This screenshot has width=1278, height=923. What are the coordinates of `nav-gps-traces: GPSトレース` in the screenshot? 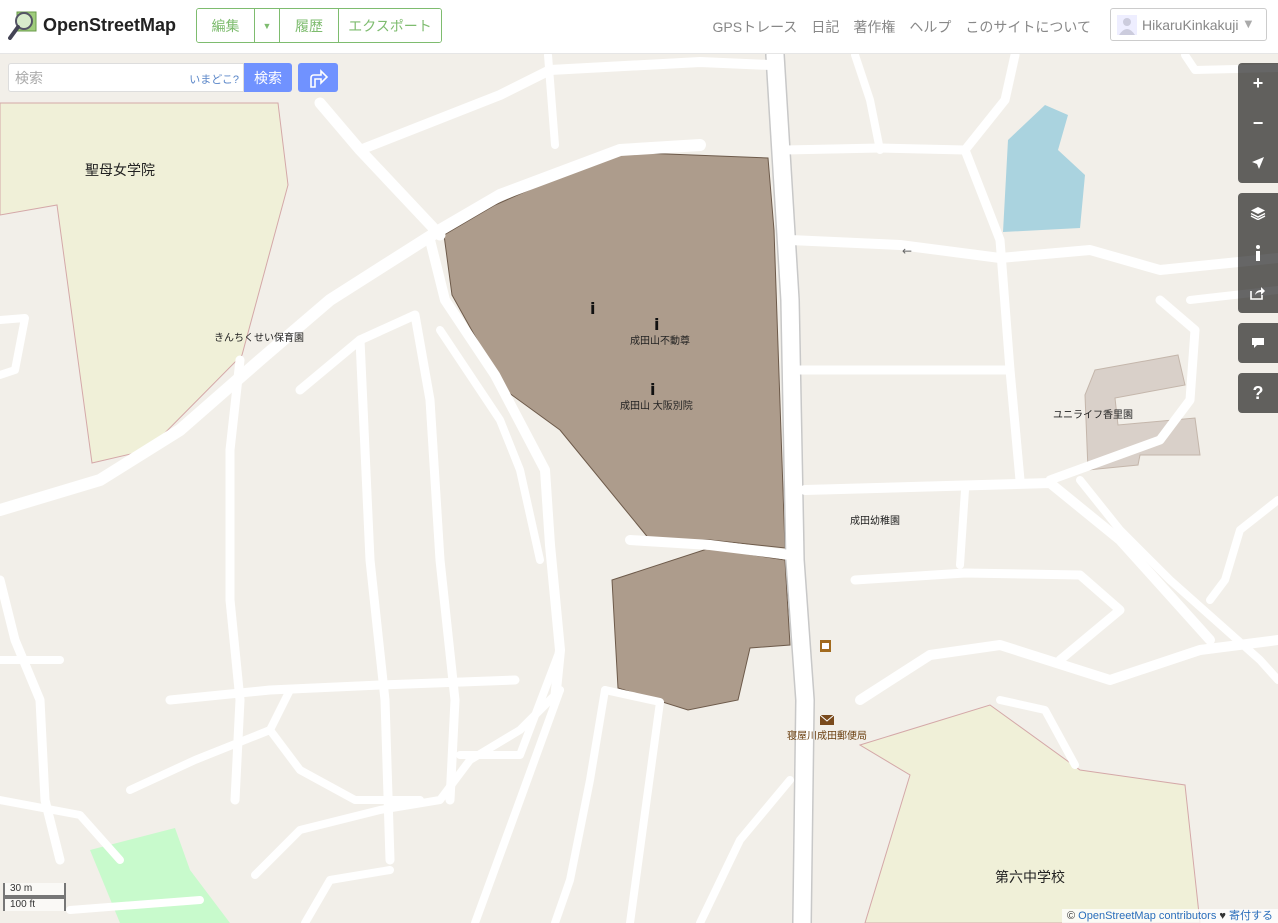 It's located at (755, 27).